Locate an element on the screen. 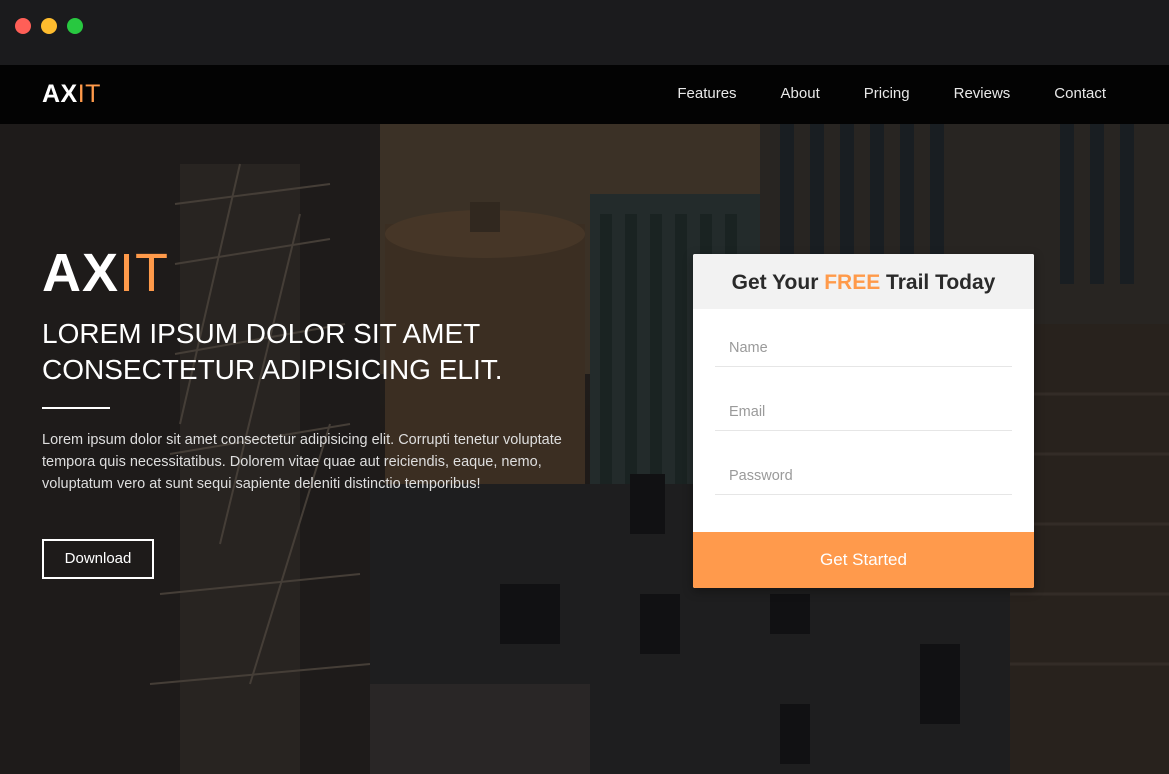  form-title: Get Your FREE Trail Today is located at coordinates (863, 281).